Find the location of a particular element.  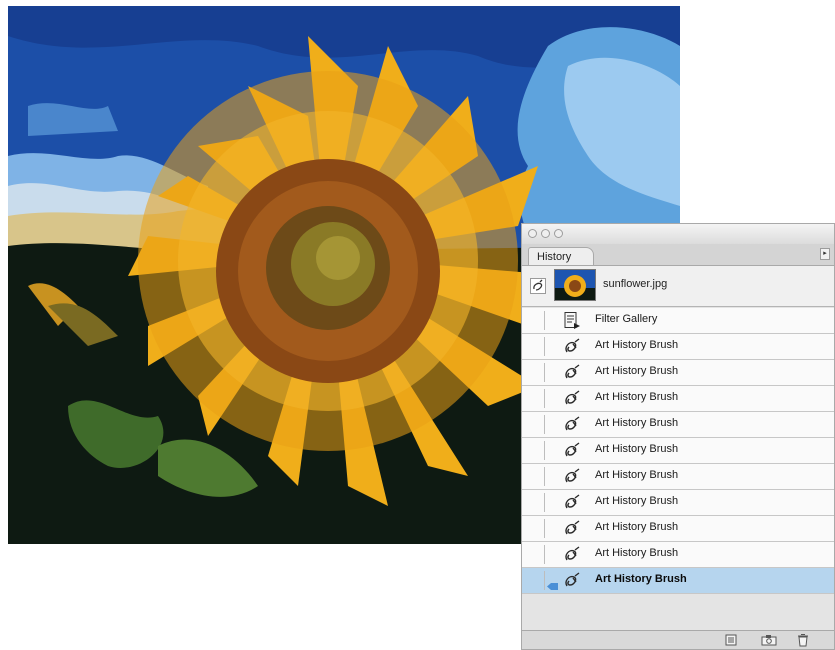

snapshot-name: sunflower.jpg is located at coordinates (635, 284).